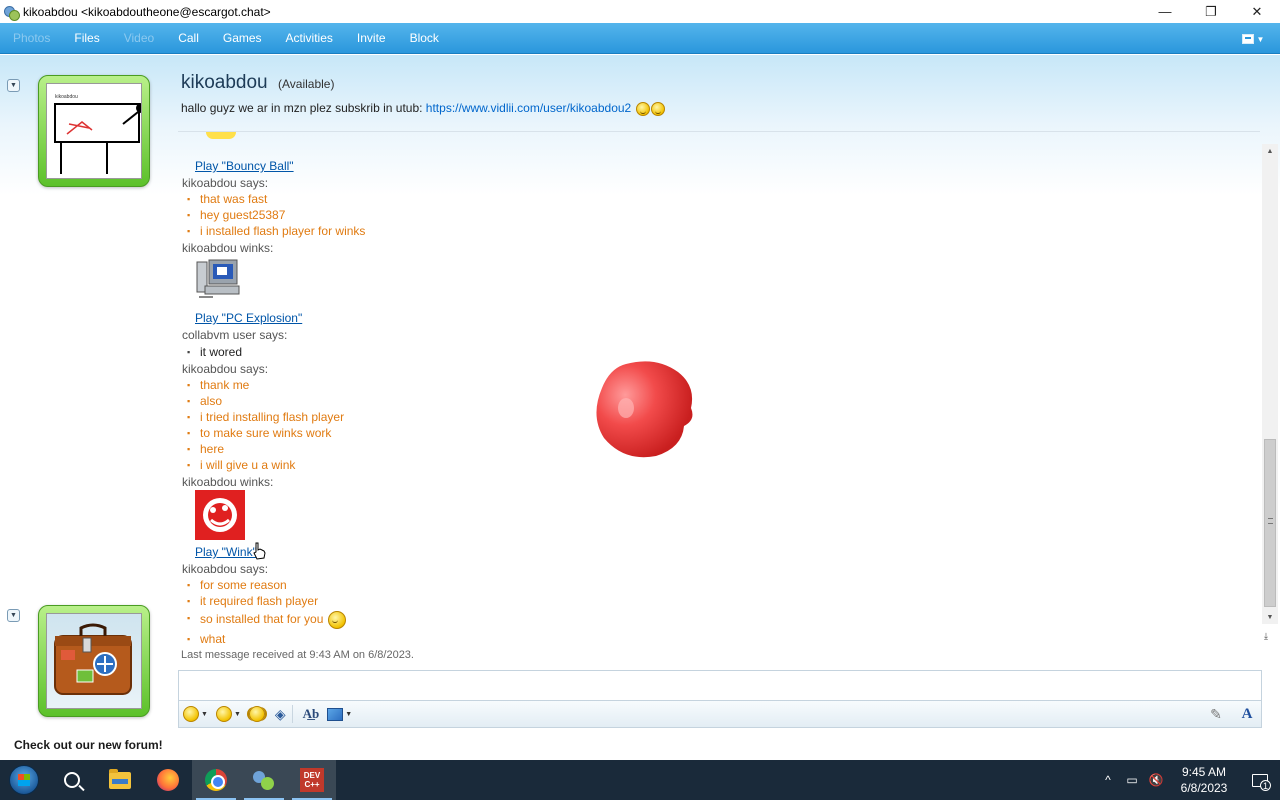  What do you see at coordinates (187, 38) in the screenshot?
I see `menu-call: Call` at bounding box center [187, 38].